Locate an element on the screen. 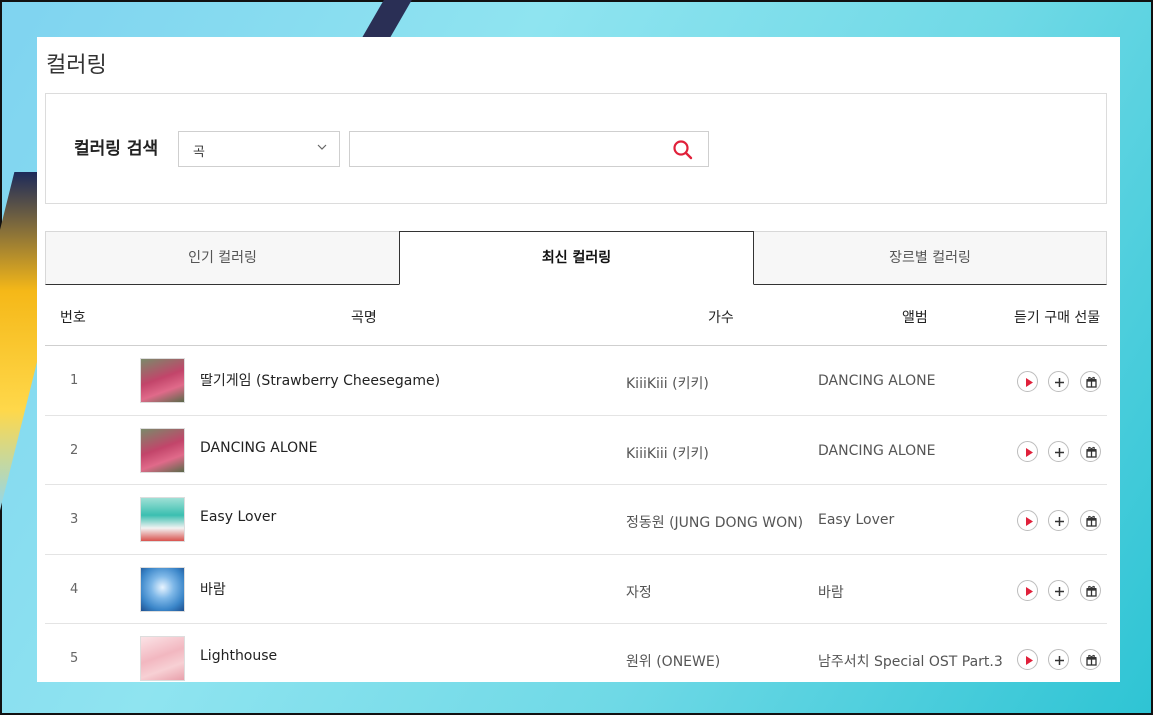 The width and height of the screenshot is (1153, 715). song-title: 딸기게임 (Strawberry Cheesegame) is located at coordinates (320, 380).